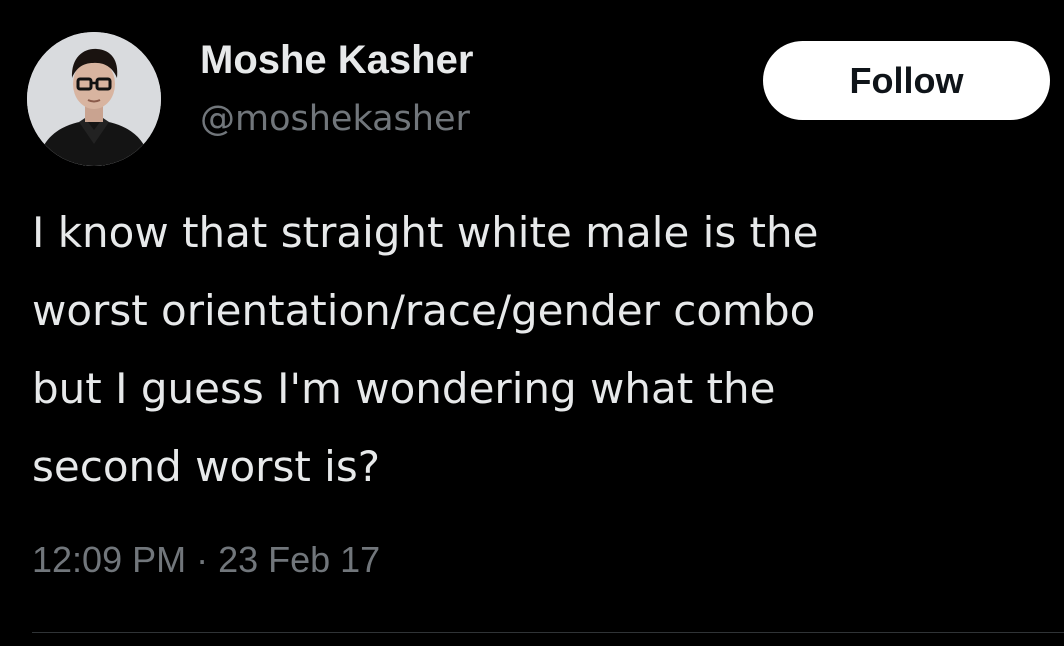  Describe the element at coordinates (404, 388) in the screenshot. I see `tweet-text-line: but I guess I'm wondering what the` at that location.